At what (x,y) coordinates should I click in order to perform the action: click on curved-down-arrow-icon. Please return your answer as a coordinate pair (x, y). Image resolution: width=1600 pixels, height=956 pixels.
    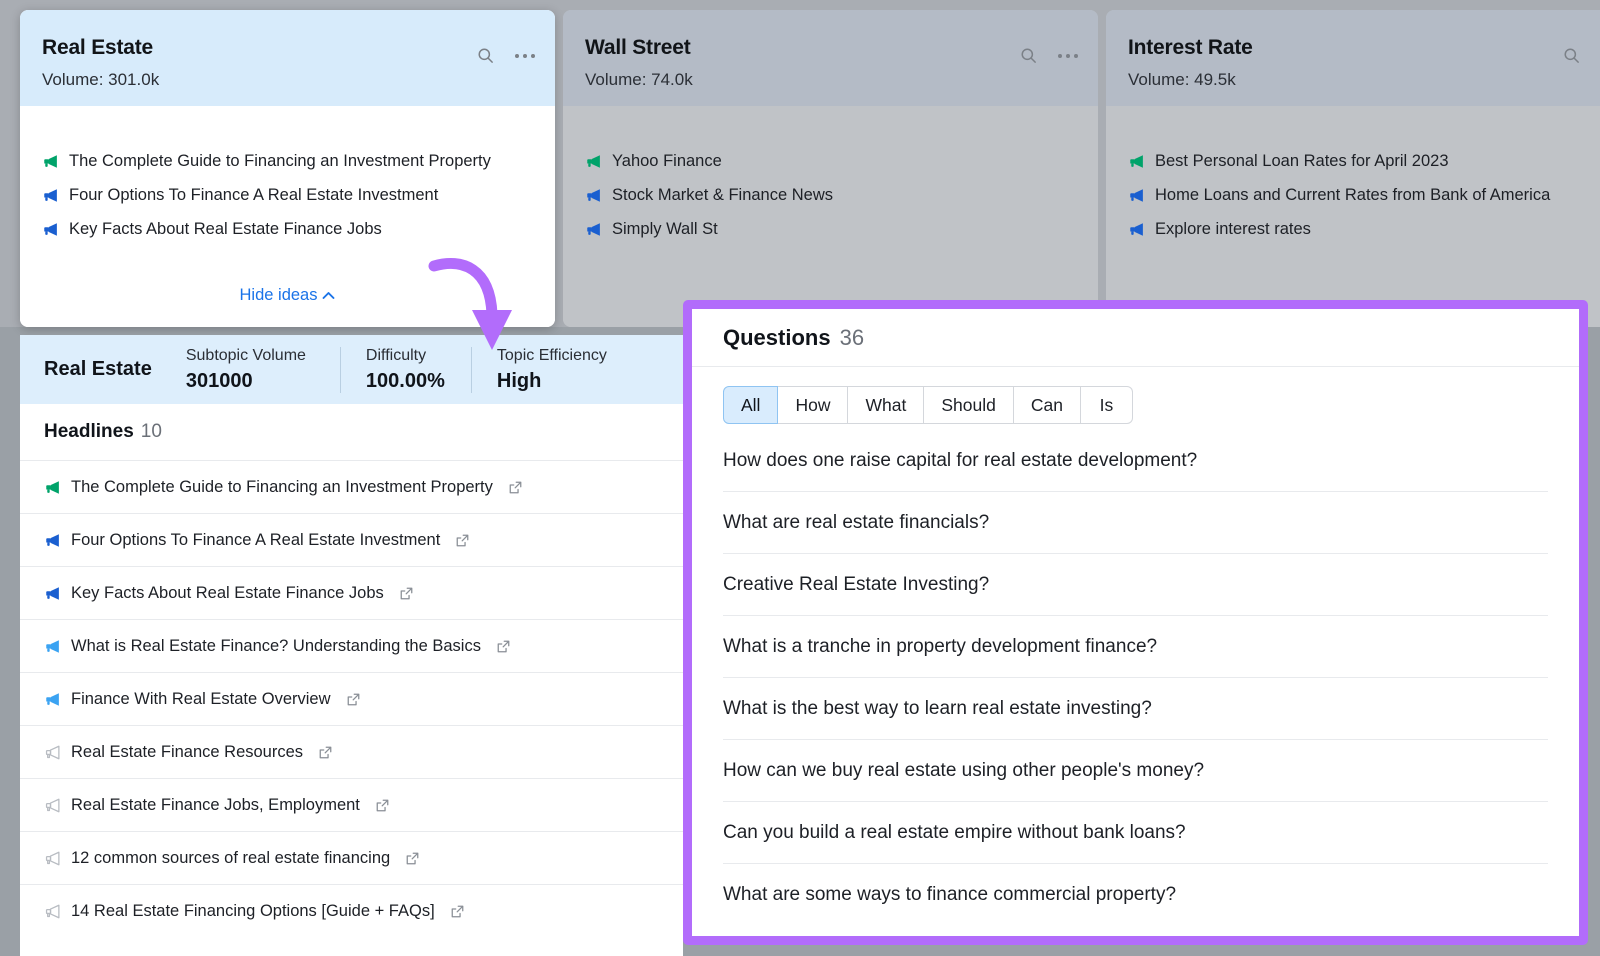
    Looking at the image, I should click on (473, 307).